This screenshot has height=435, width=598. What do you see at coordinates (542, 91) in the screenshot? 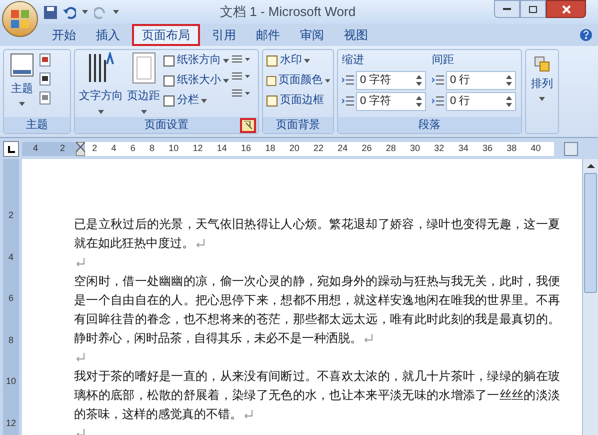
I see `arrange-button: 排列` at bounding box center [542, 91].